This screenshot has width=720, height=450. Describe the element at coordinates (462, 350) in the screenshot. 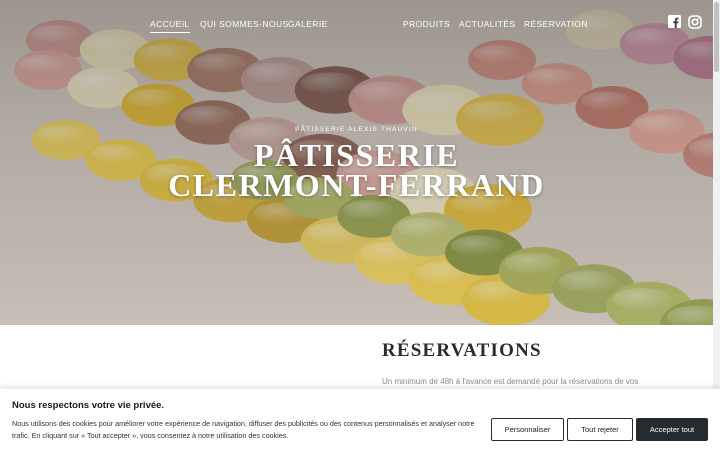

I see `reservations-heading: RÉSERVATIONS` at that location.